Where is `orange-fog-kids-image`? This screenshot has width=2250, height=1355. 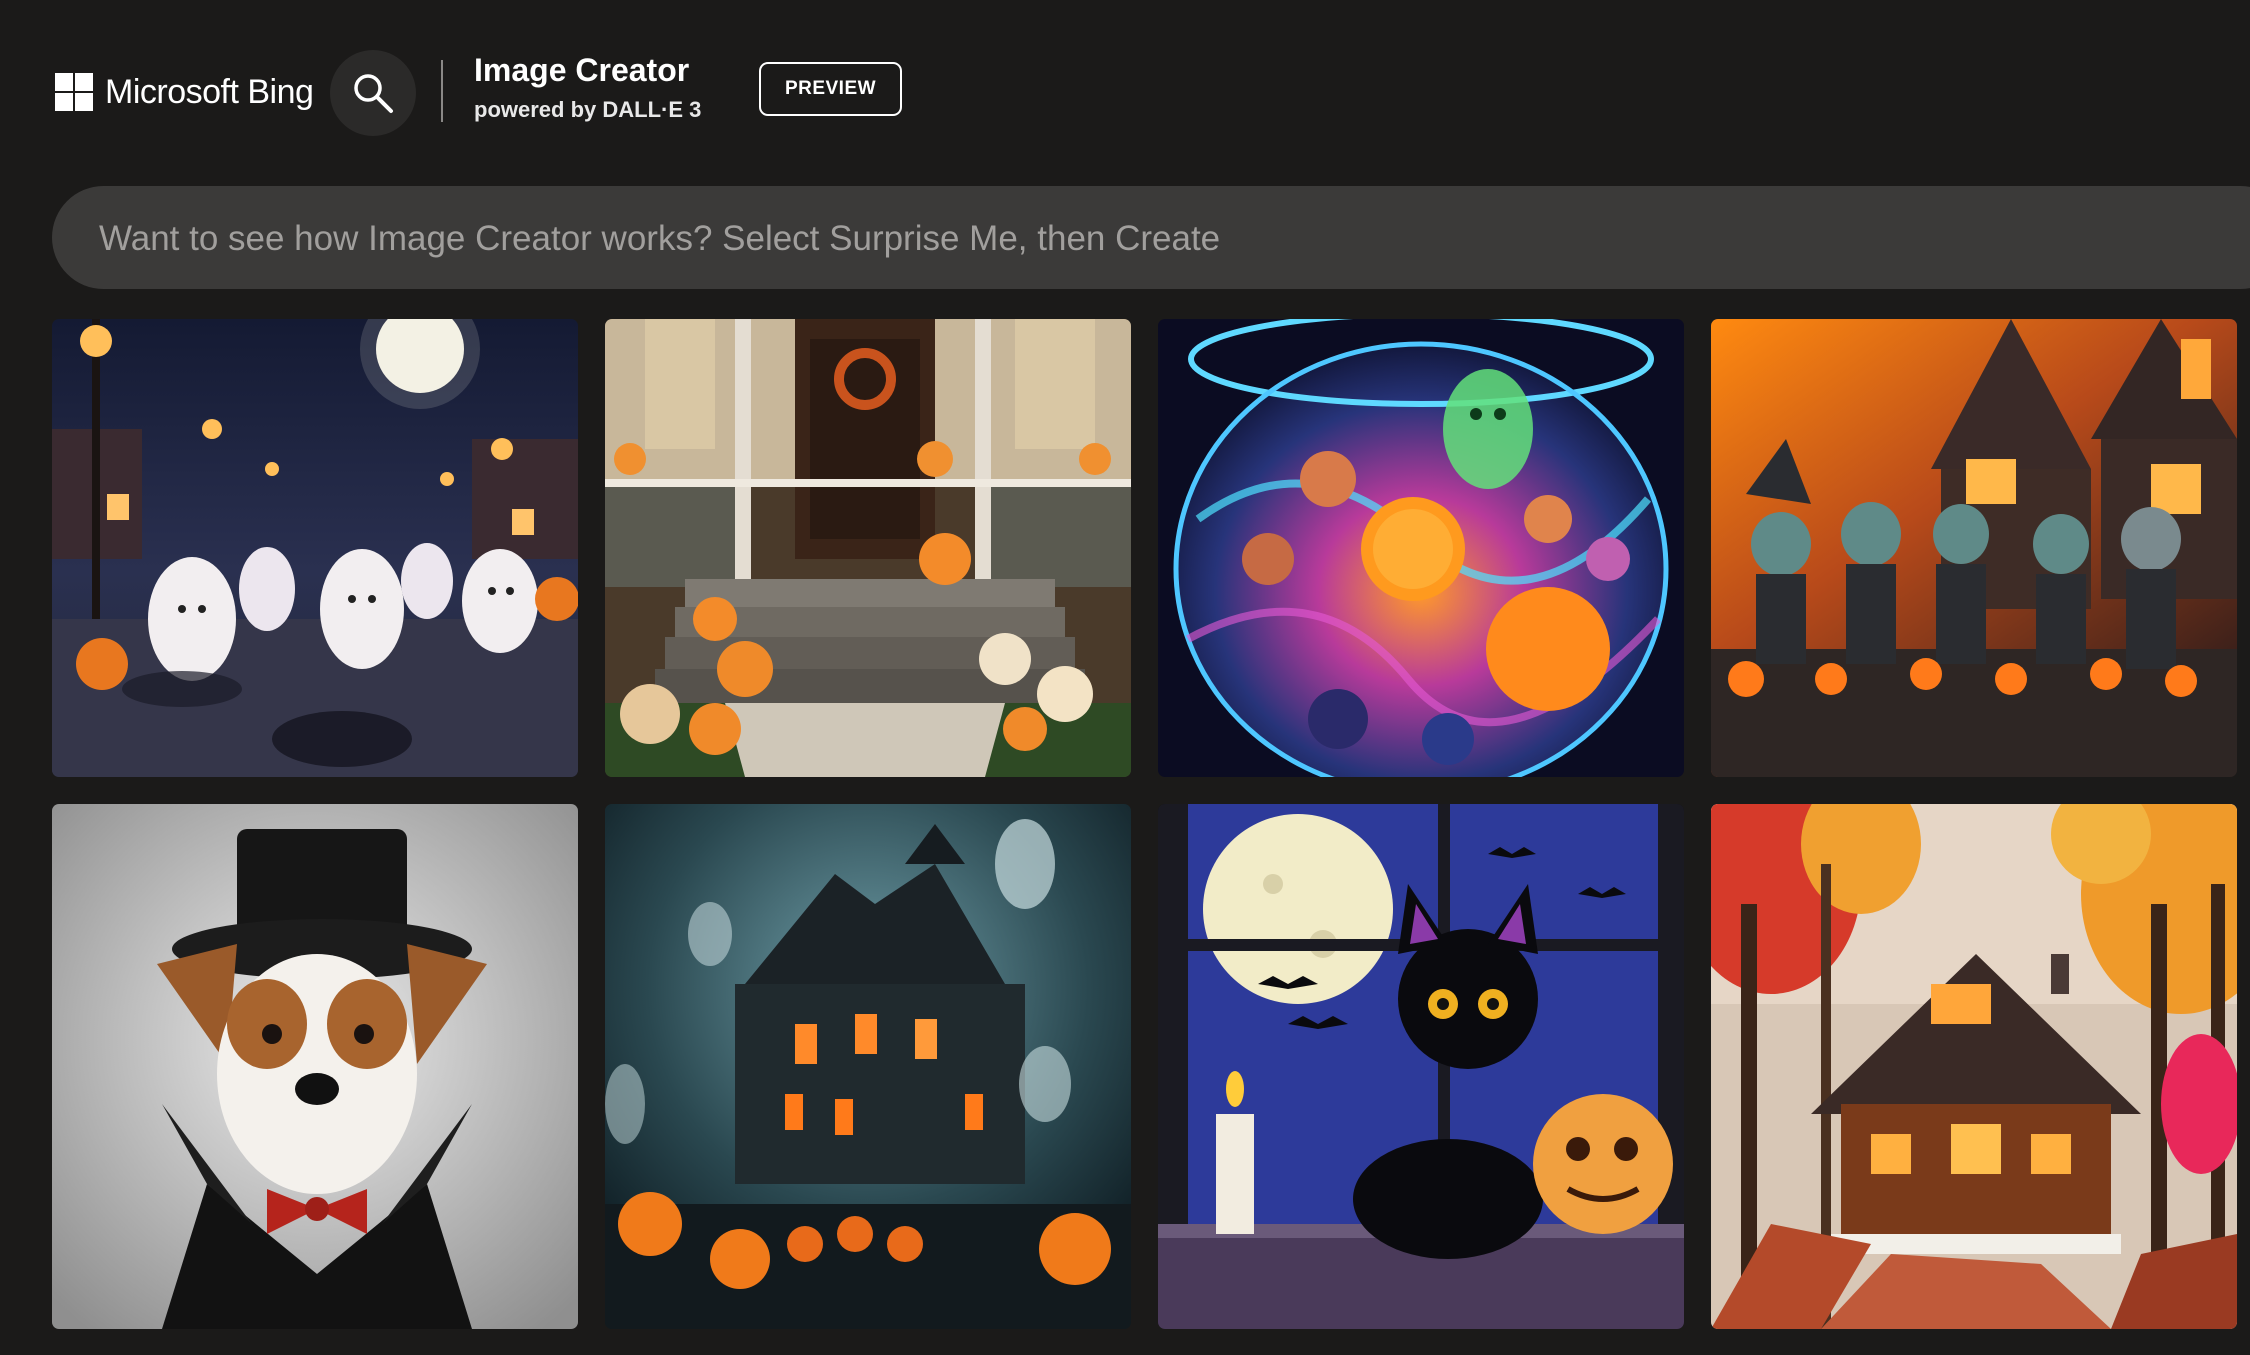
orange-fog-kids-image is located at coordinates (1974, 548).